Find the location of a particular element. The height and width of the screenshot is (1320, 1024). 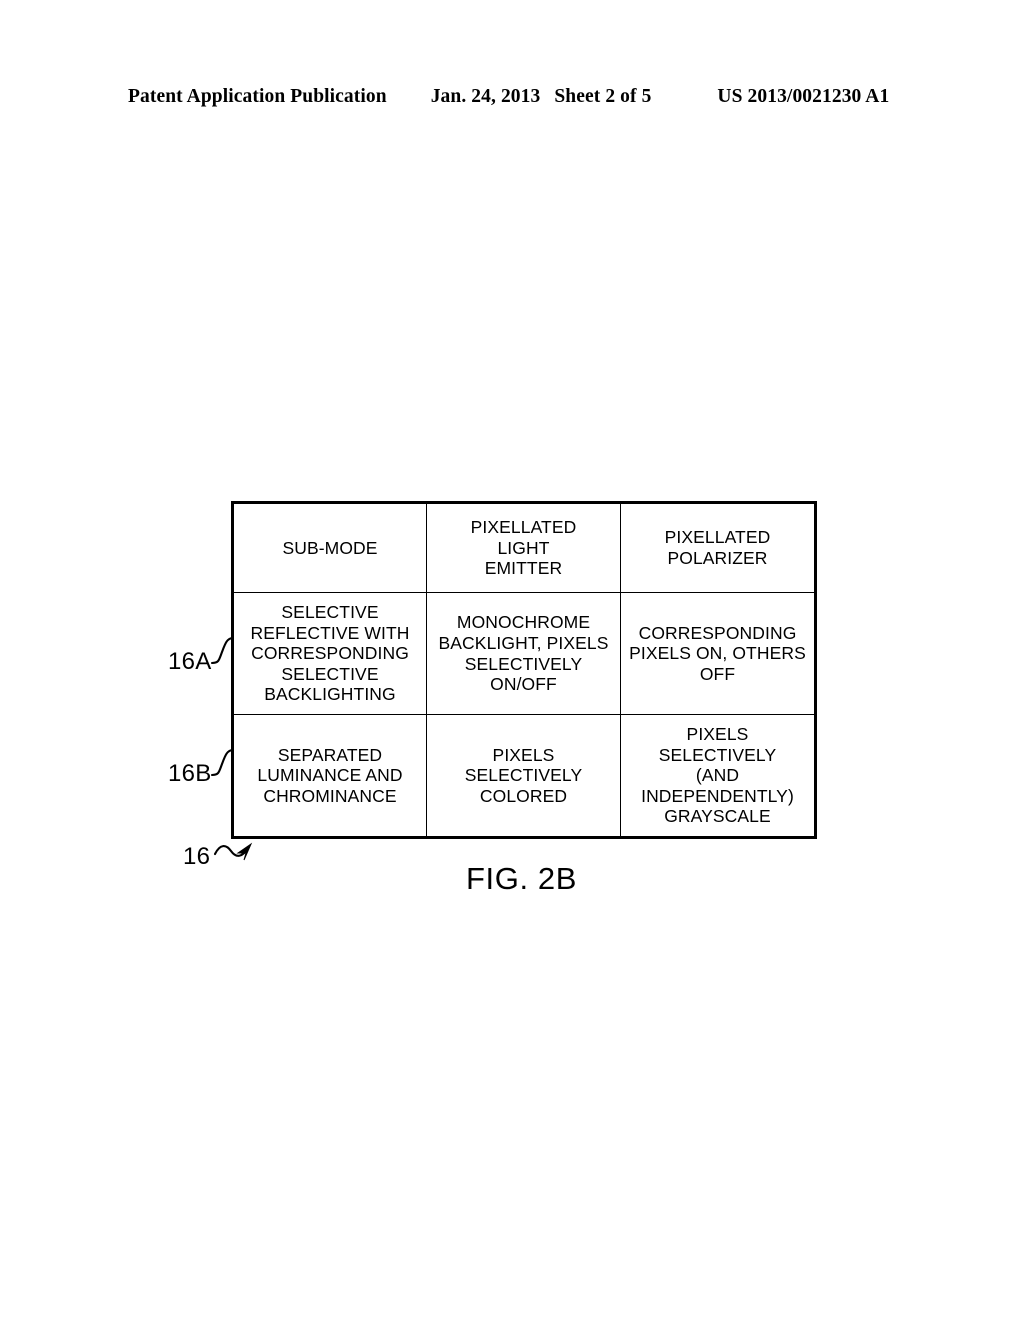

column-header-pixellated-light-emitter: PIXELLATED LIGHT EMITTER is located at coordinates (523, 547).